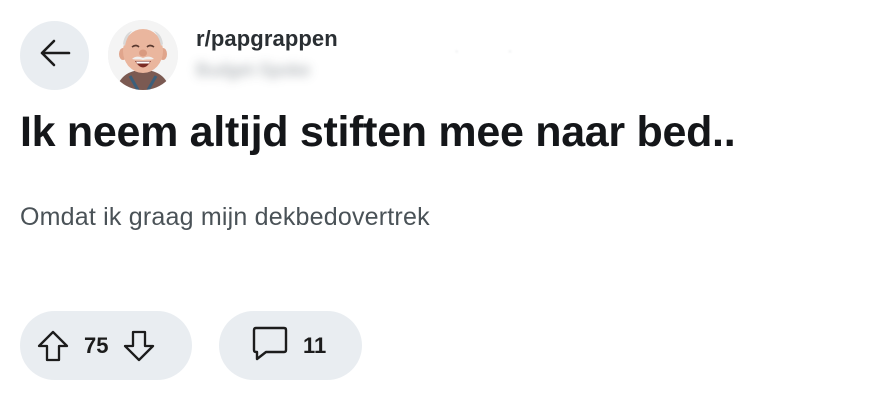  I want to click on vote-bar: 75, so click(106, 345).